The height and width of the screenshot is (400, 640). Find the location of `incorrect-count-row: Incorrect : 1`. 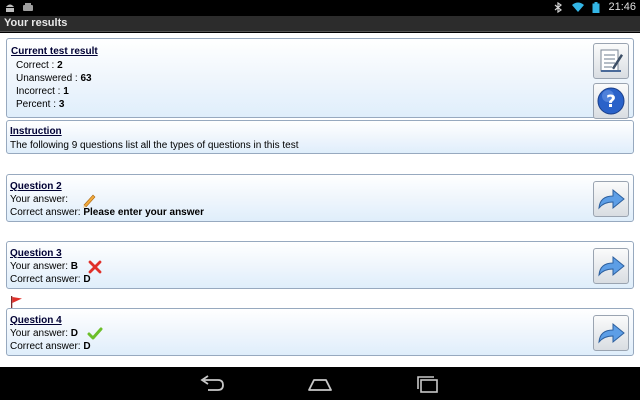

incorrect-count-row: Incorrect : 1 is located at coordinates (42, 91).